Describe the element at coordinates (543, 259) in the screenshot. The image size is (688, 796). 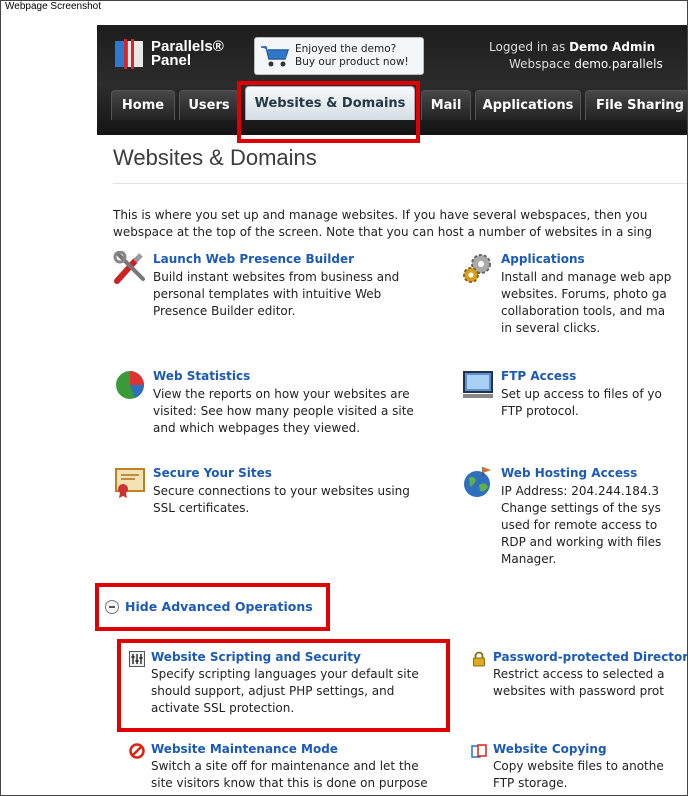
I see `feature-title: Applications` at that location.